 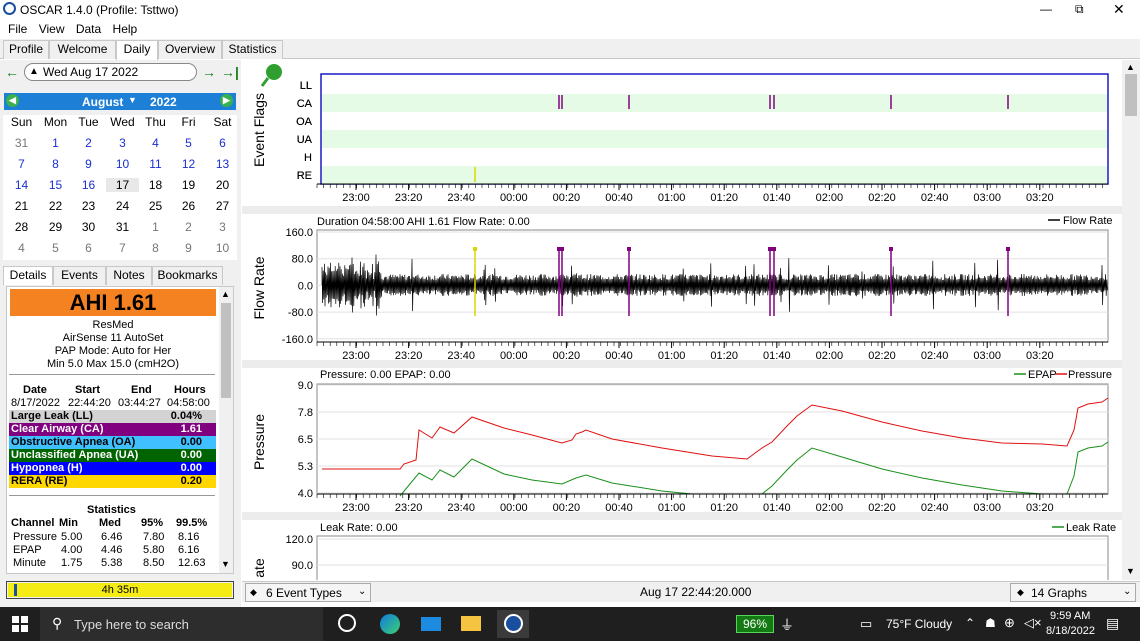 What do you see at coordinates (112, 442) in the screenshot?
I see `event-index-row: Obstructive Apnea (OA) 0.00` at bounding box center [112, 442].